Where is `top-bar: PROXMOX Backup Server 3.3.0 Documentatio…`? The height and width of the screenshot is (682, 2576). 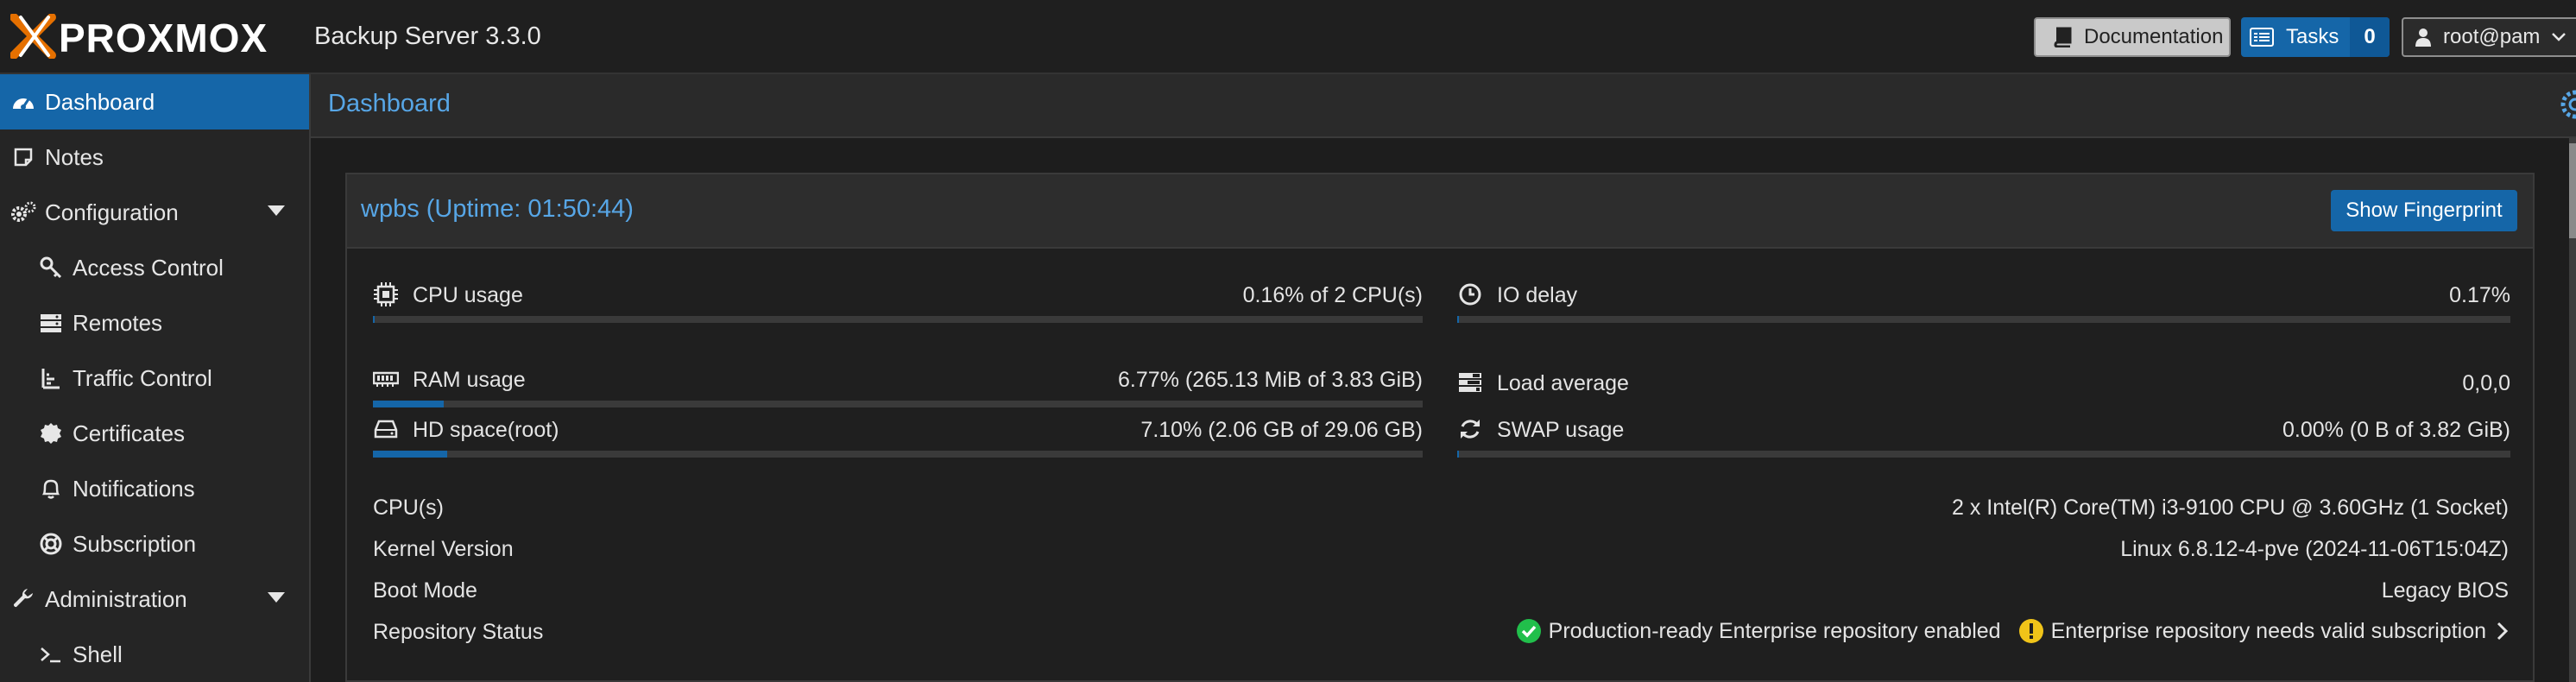
top-bar: PROXMOX Backup Server 3.3.0 Documentatio… is located at coordinates (1288, 37).